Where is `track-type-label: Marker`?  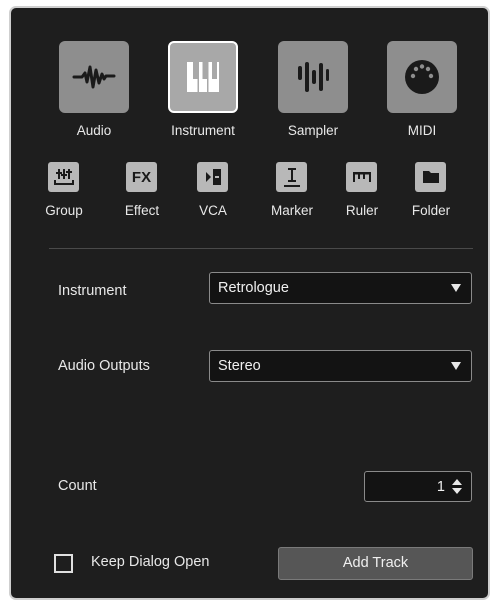
track-type-label: Marker is located at coordinates (291, 210).